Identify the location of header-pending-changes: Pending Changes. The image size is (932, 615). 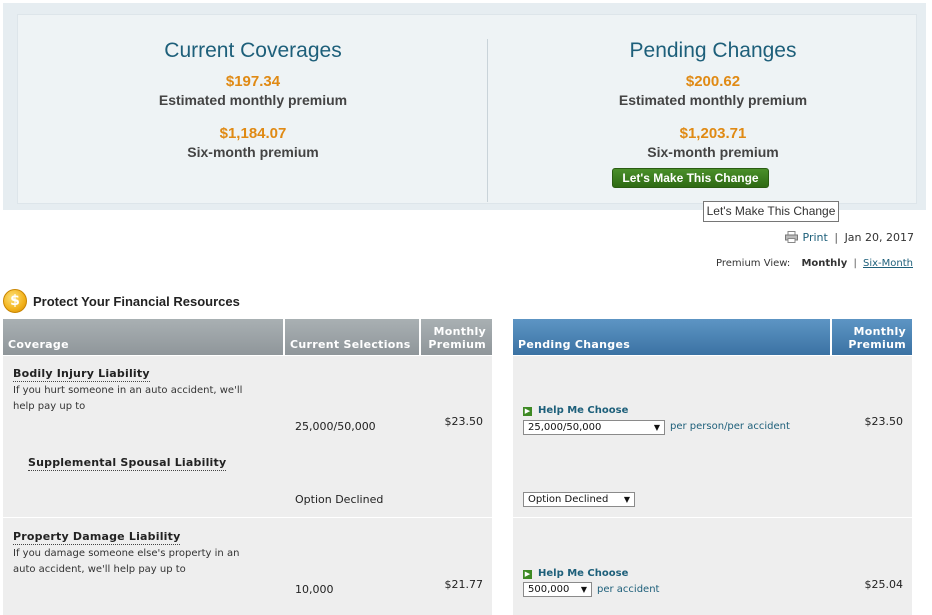
(671, 337).